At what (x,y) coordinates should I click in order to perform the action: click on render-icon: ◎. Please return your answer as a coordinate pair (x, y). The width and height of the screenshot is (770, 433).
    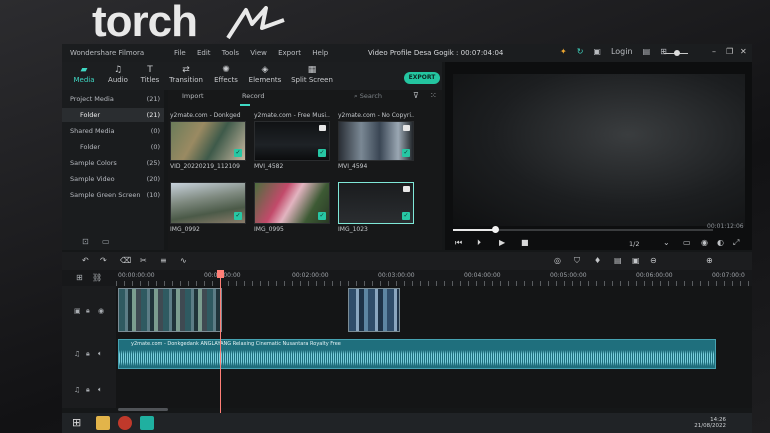
    Looking at the image, I should click on (557, 260).